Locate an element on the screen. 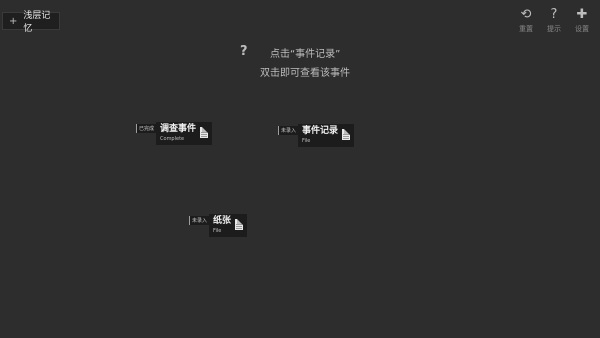 Image resolution: width=600 pixels, height=338 pixels. plus-icon: + is located at coordinates (13, 21).